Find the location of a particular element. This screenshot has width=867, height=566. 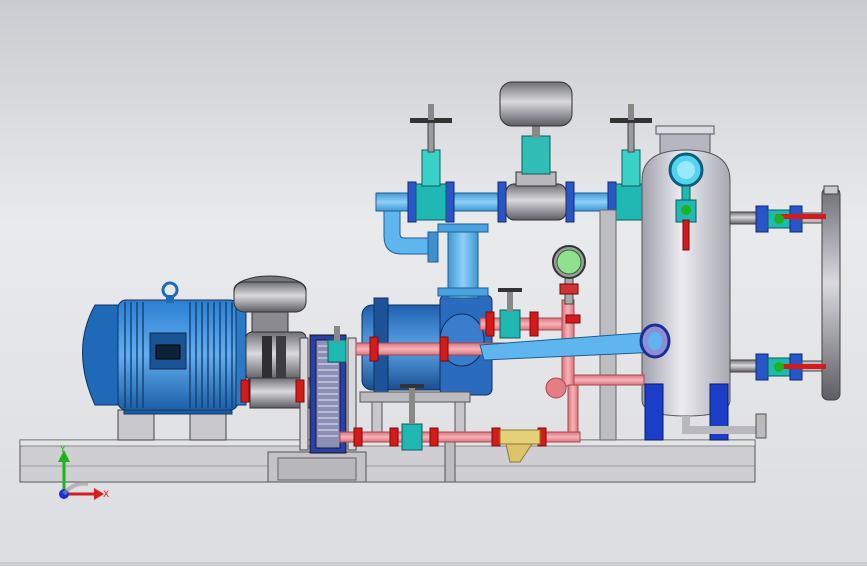

triad-y-label: Y is located at coordinates (62, 450).